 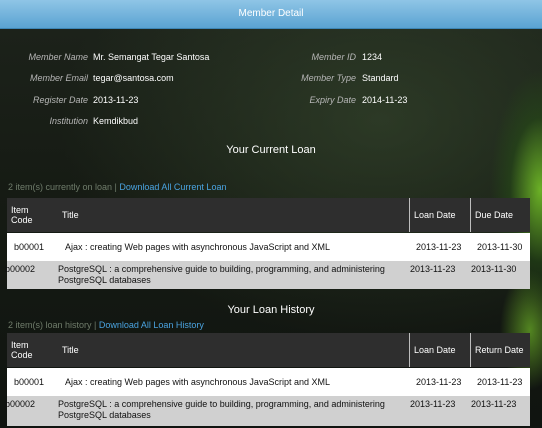 I want to click on register-date-label: Register Date, so click(x=60, y=100).